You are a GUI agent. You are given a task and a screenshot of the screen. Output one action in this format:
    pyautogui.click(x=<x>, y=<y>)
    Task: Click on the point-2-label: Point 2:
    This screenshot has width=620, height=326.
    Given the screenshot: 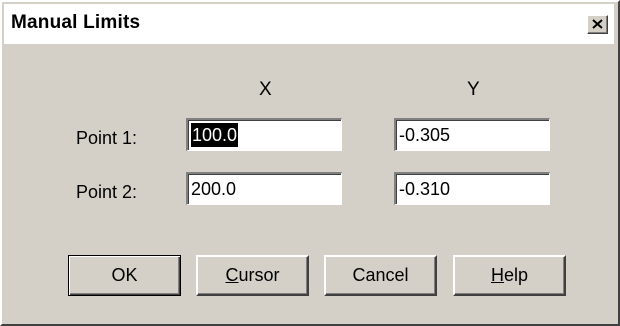 What is the action you would take?
    pyautogui.click(x=107, y=192)
    